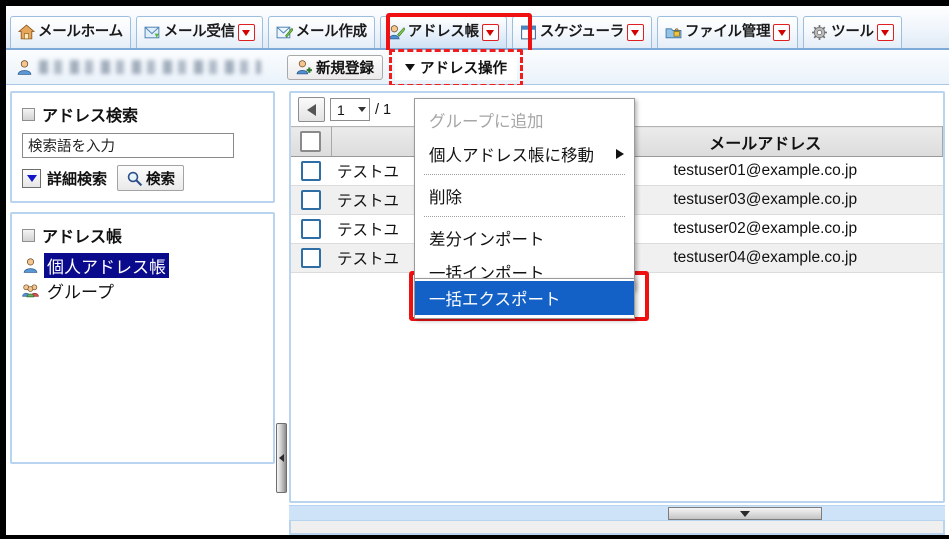 The image size is (949, 539). I want to click on detail-title: 詳細情報, so click(617, 530).